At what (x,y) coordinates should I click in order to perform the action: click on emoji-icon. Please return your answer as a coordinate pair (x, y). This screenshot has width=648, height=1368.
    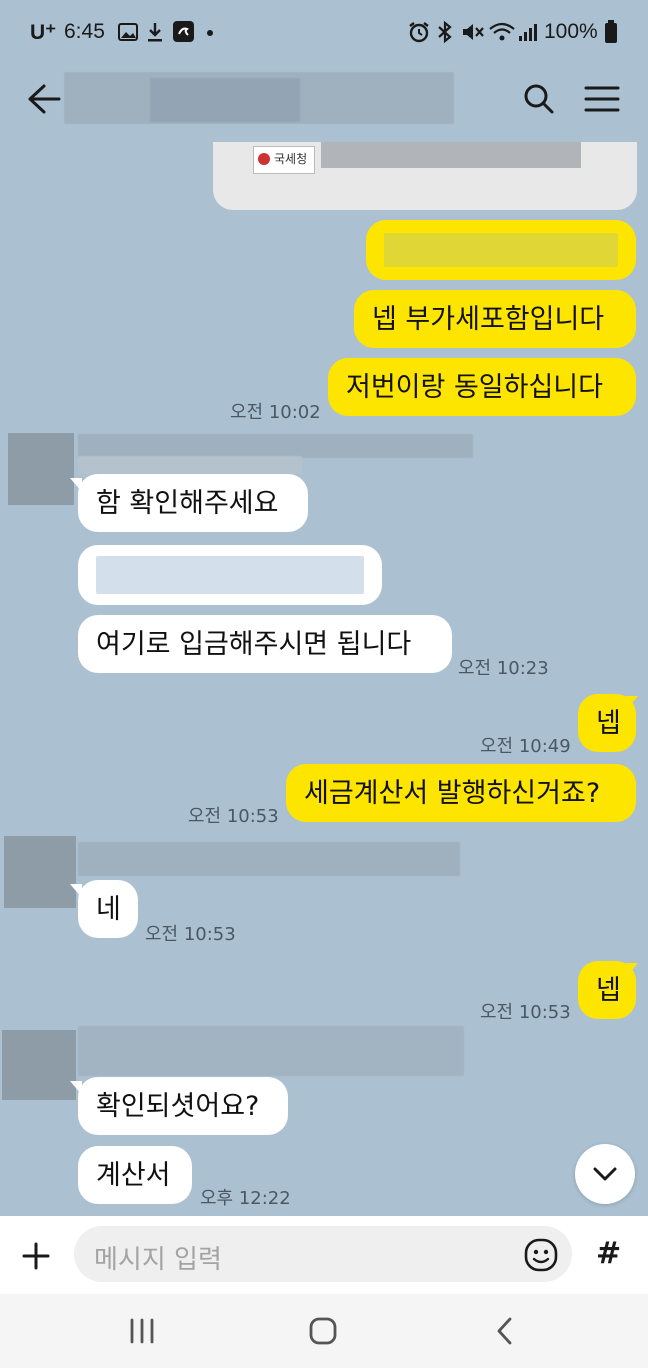
    Looking at the image, I should click on (541, 1255).